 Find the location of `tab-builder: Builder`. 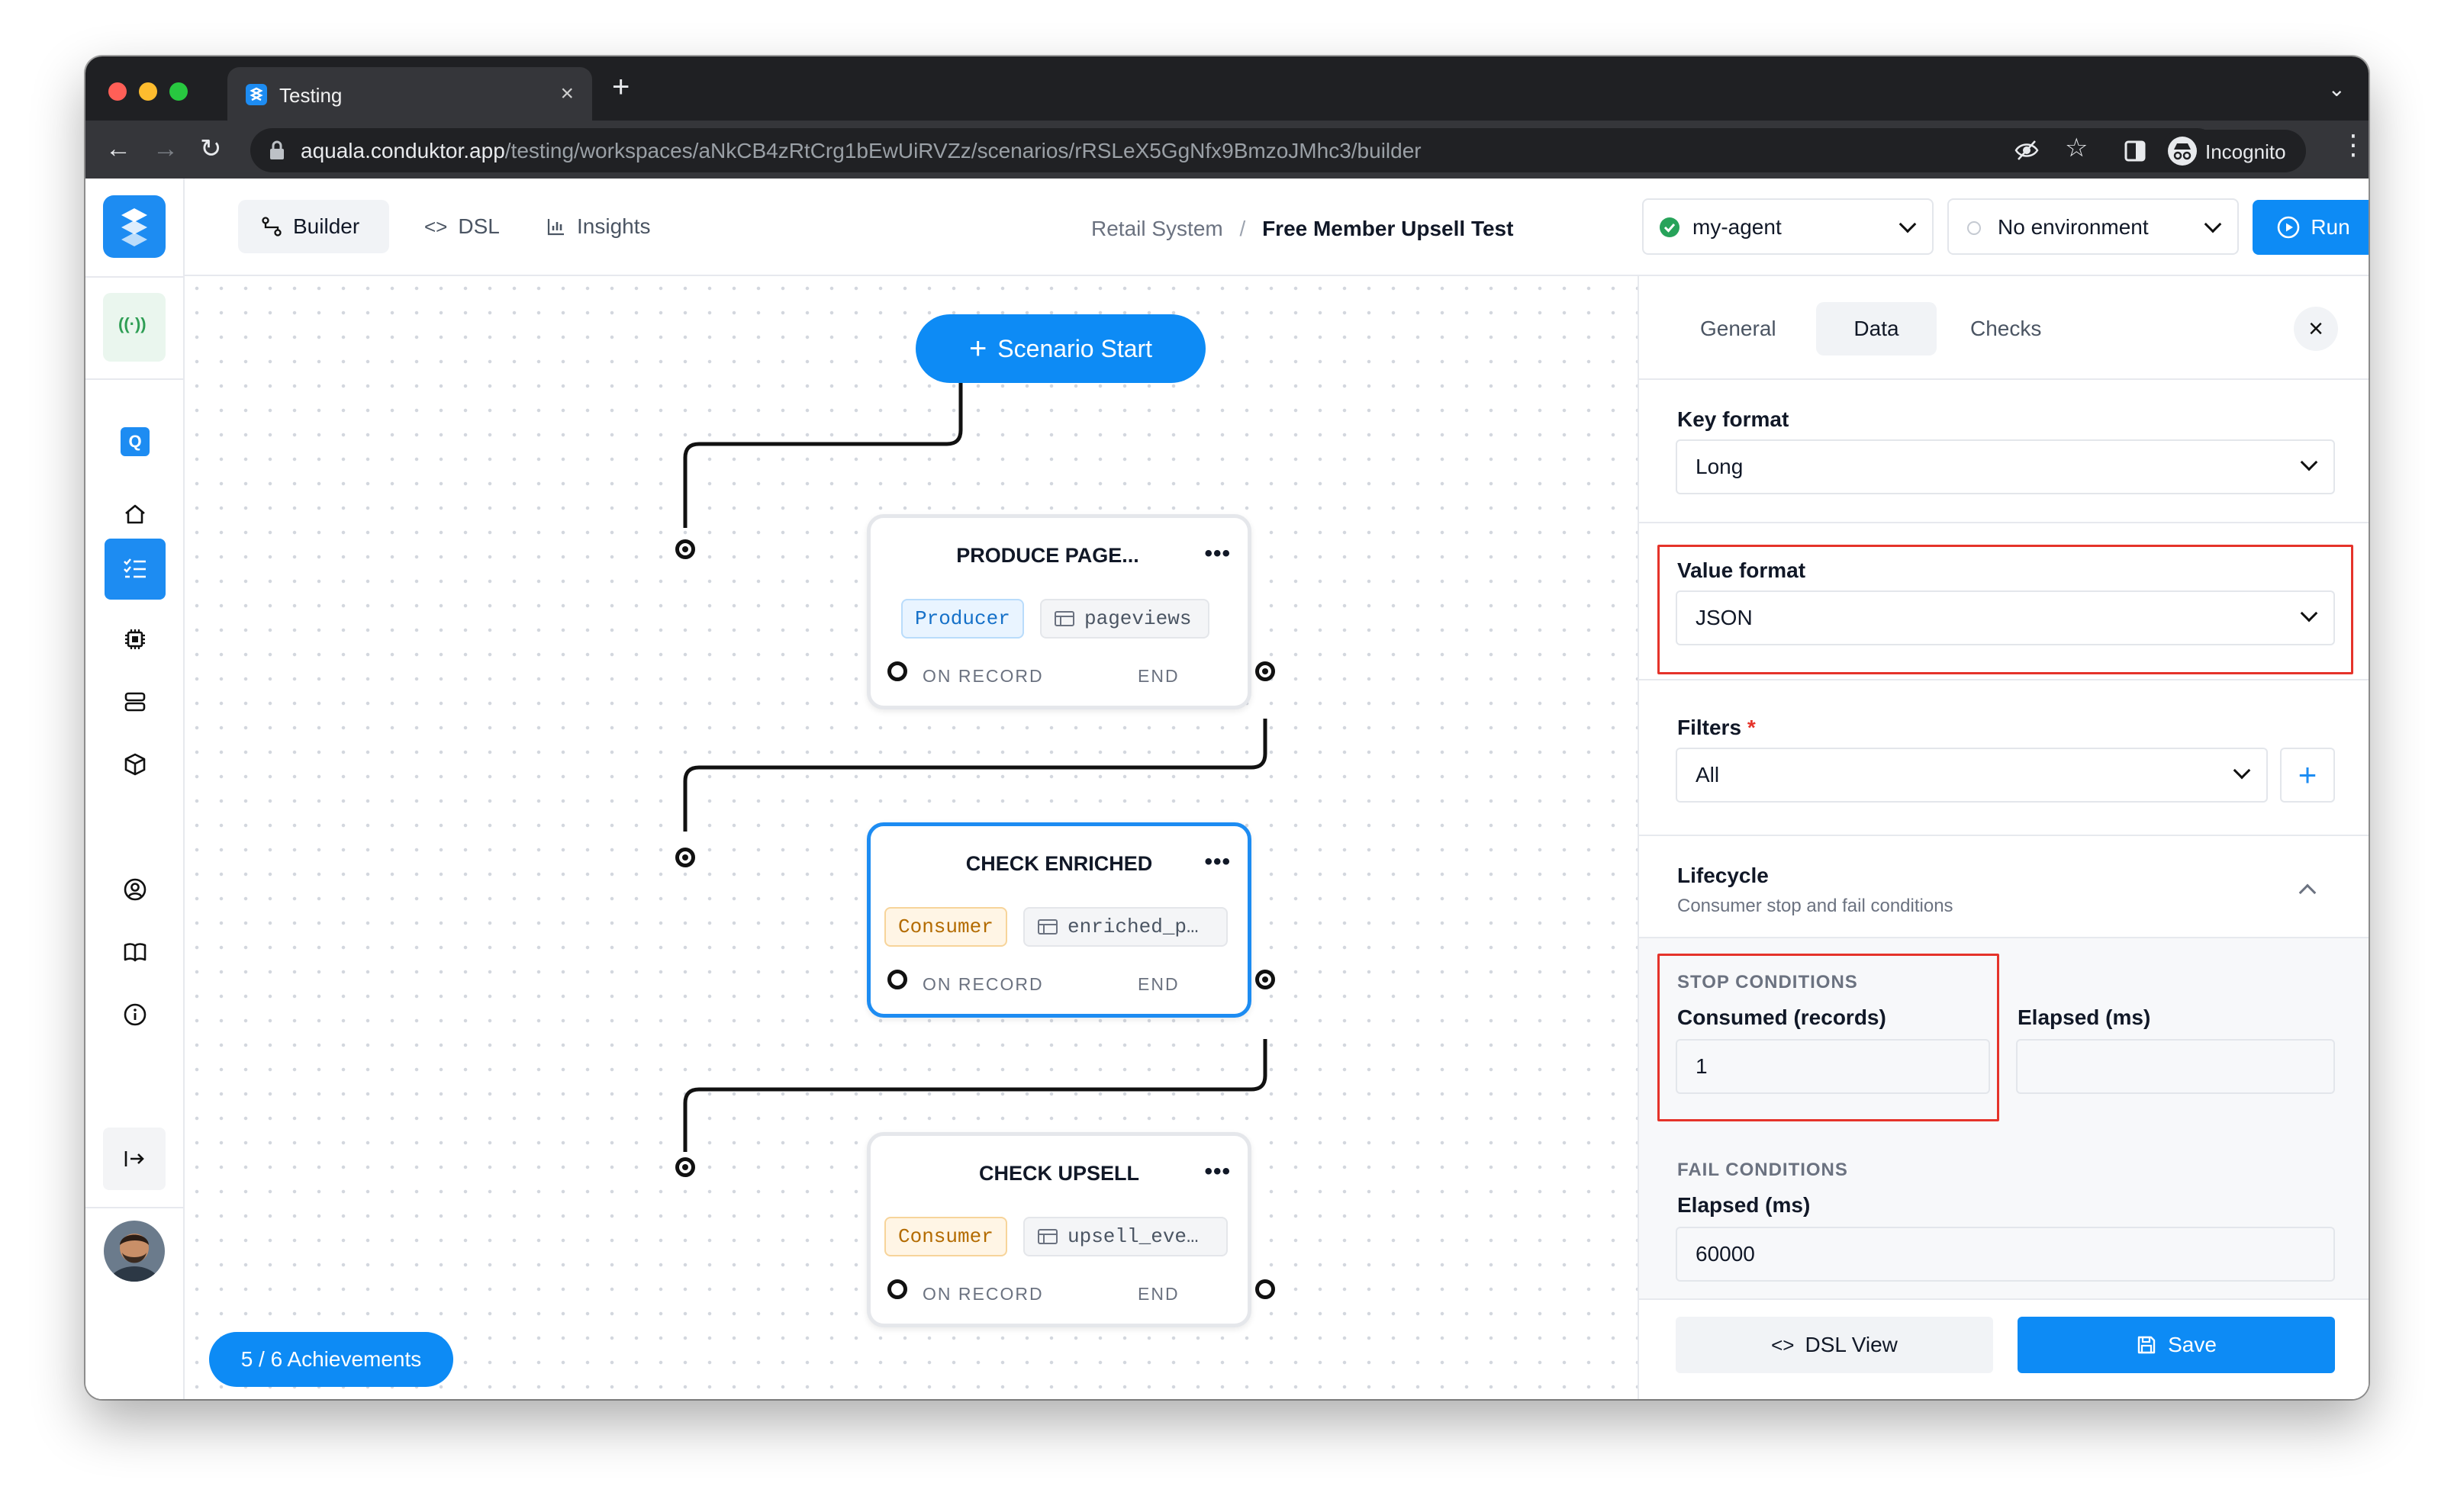

tab-builder: Builder is located at coordinates (313, 226).